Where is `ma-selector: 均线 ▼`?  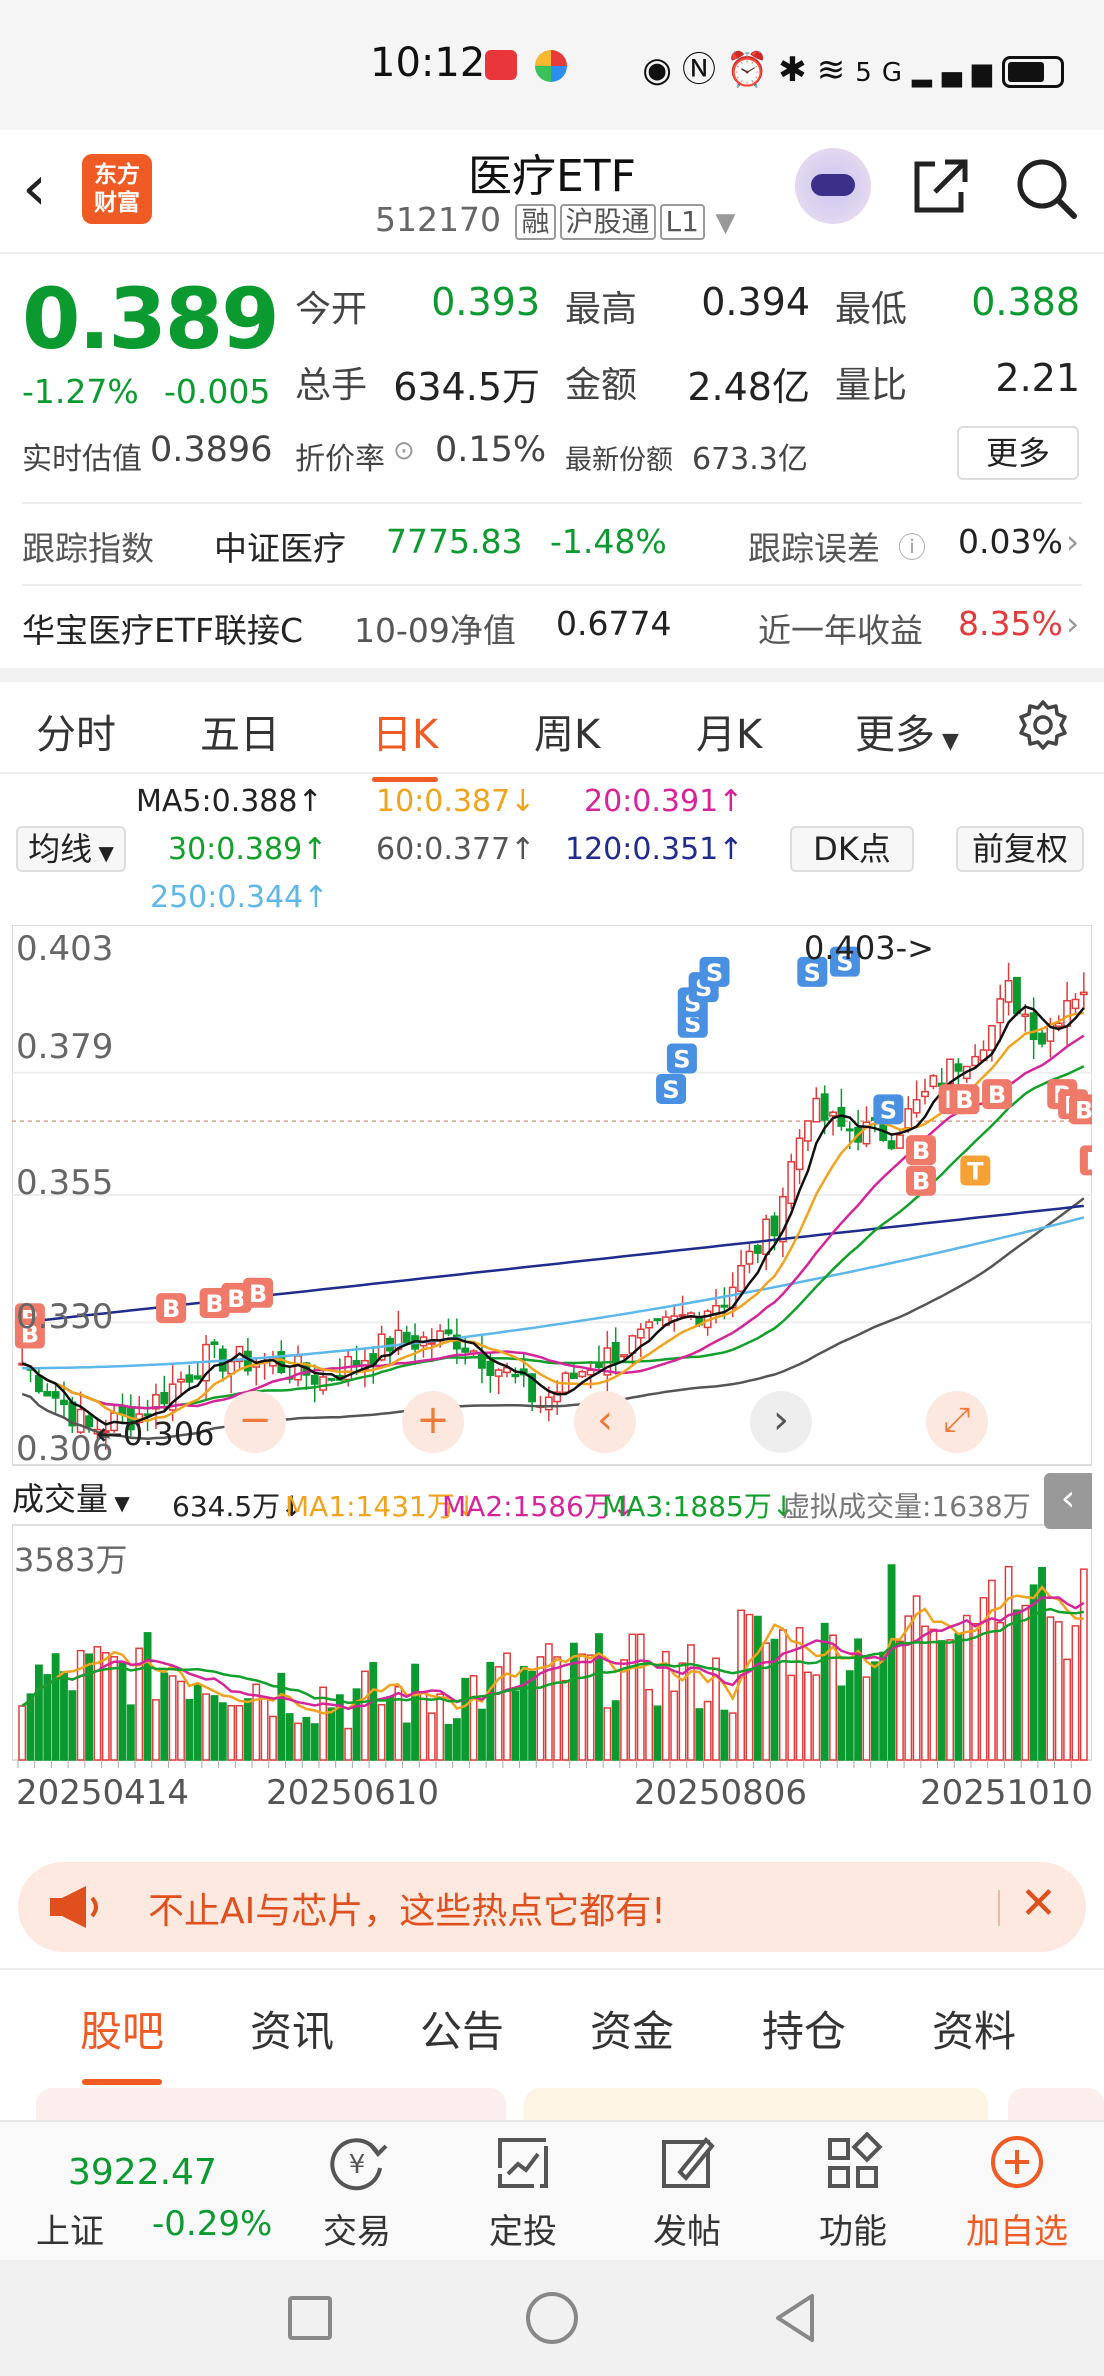
ma-selector: 均线 ▼ is located at coordinates (71, 849).